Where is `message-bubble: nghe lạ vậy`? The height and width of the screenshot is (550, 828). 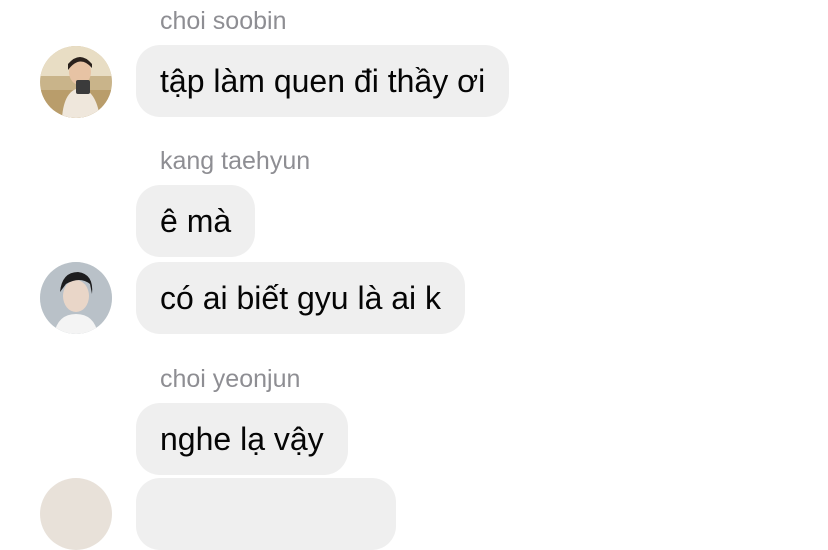 message-bubble: nghe lạ vậy is located at coordinates (242, 439).